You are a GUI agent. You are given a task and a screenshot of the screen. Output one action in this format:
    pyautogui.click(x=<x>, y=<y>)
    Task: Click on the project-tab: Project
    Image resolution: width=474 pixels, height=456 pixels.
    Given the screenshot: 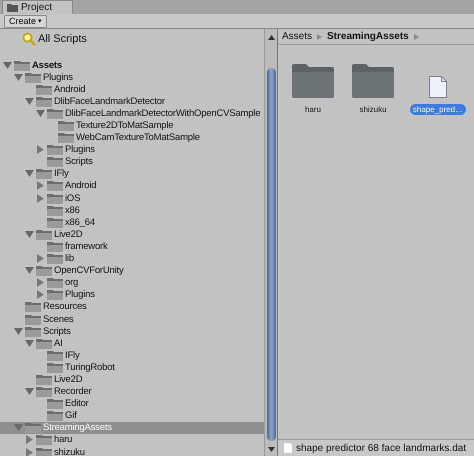 What is the action you would take?
    pyautogui.click(x=38, y=7)
    